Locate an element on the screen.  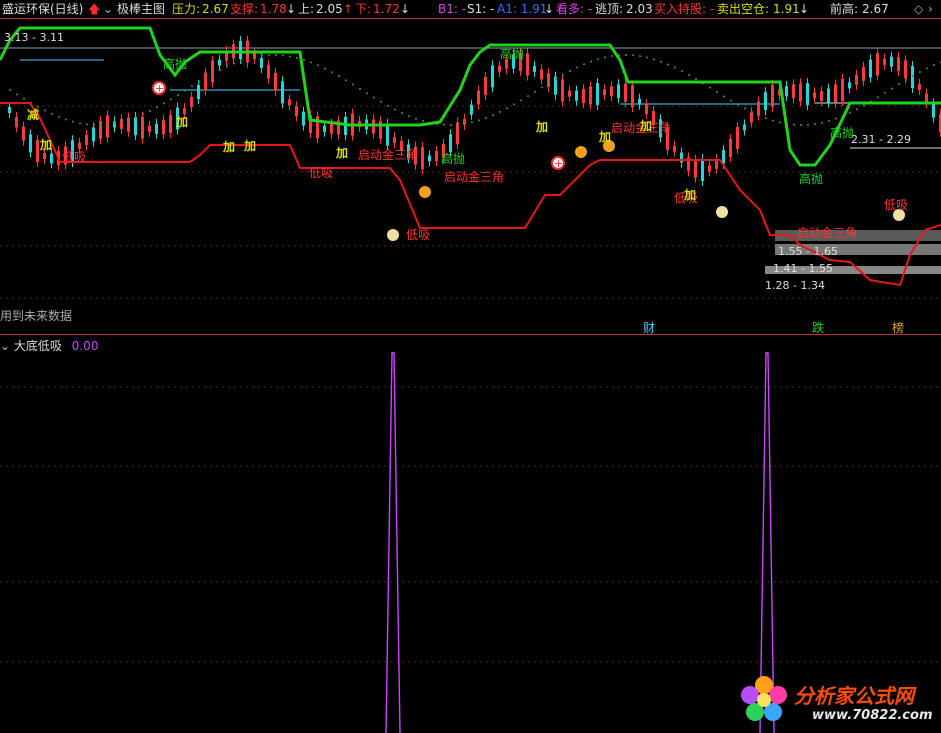
price-label-5: 1.28 - 1.34 is located at coordinates (795, 285).